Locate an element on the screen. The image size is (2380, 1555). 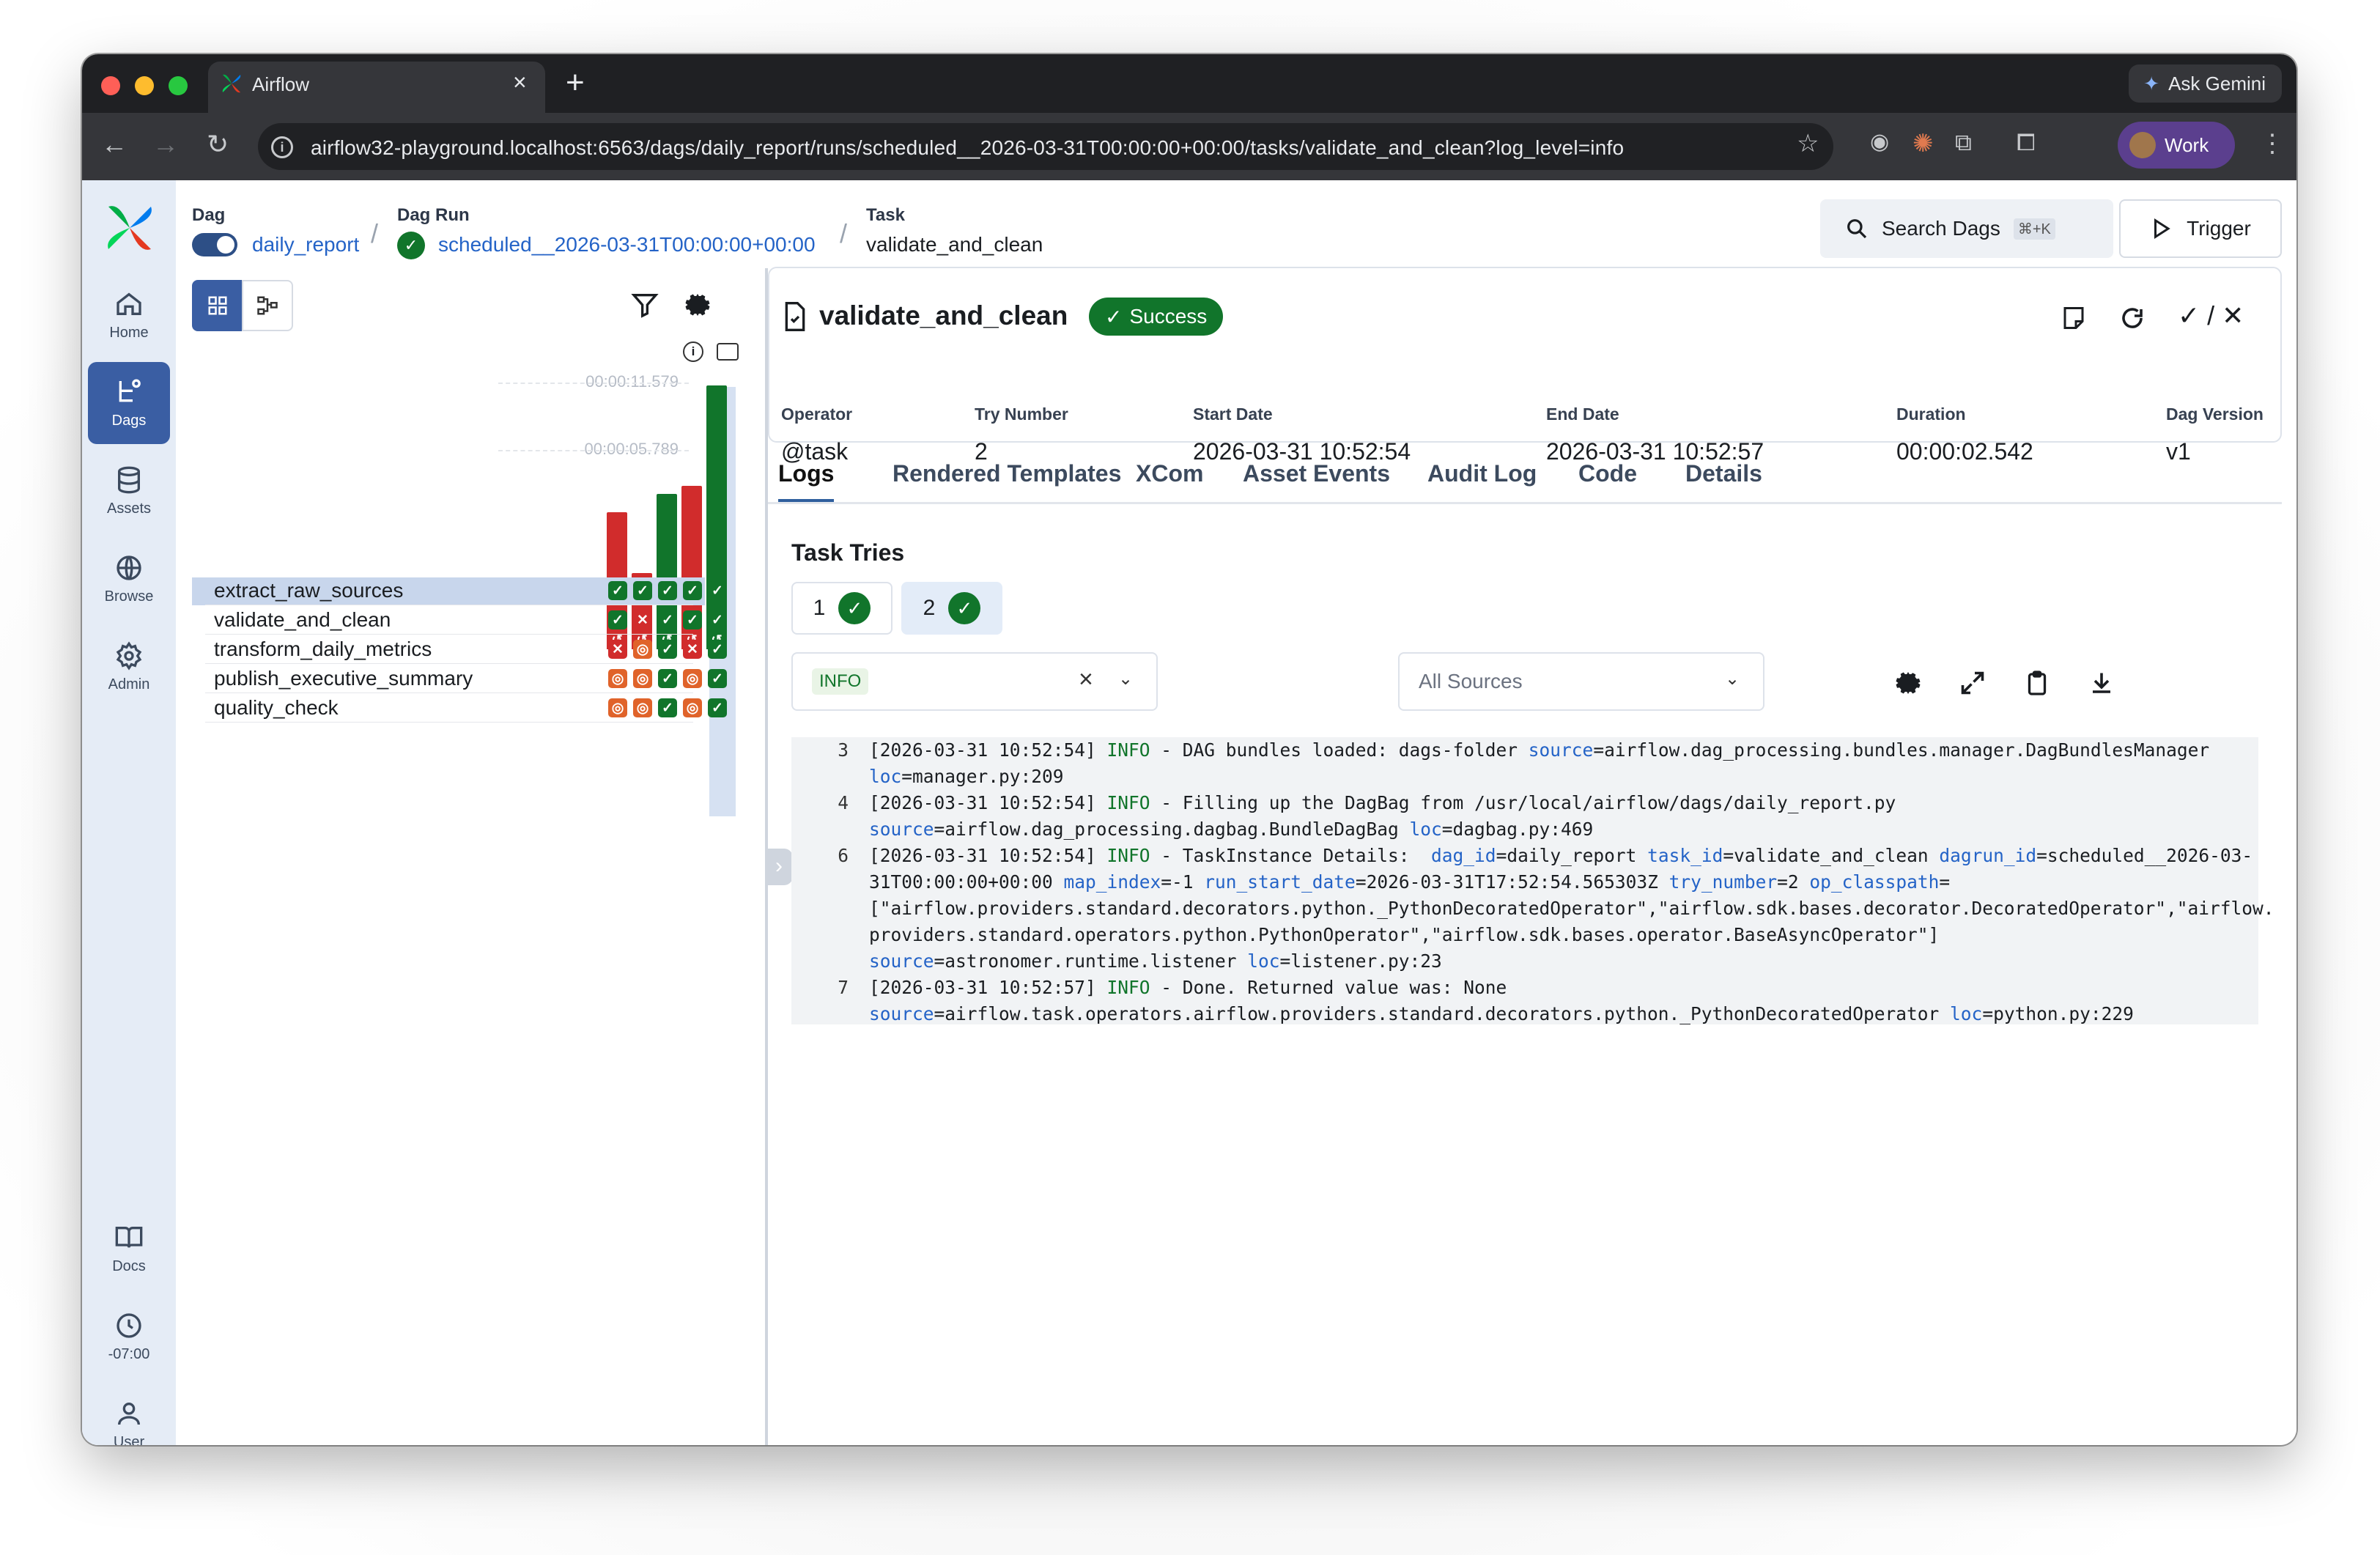
claude-extension-icon: ✺ is located at coordinates (1923, 143).